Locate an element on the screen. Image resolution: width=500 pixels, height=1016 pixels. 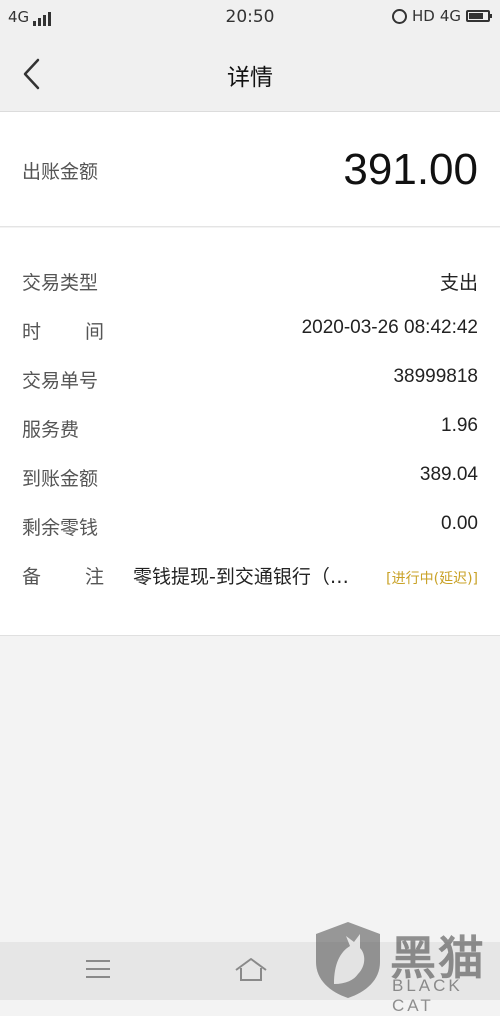
detail-row-note: 备 注 零钱提现-到交通银行（… [进行中(延迟)] is located at coordinates (250, 574).